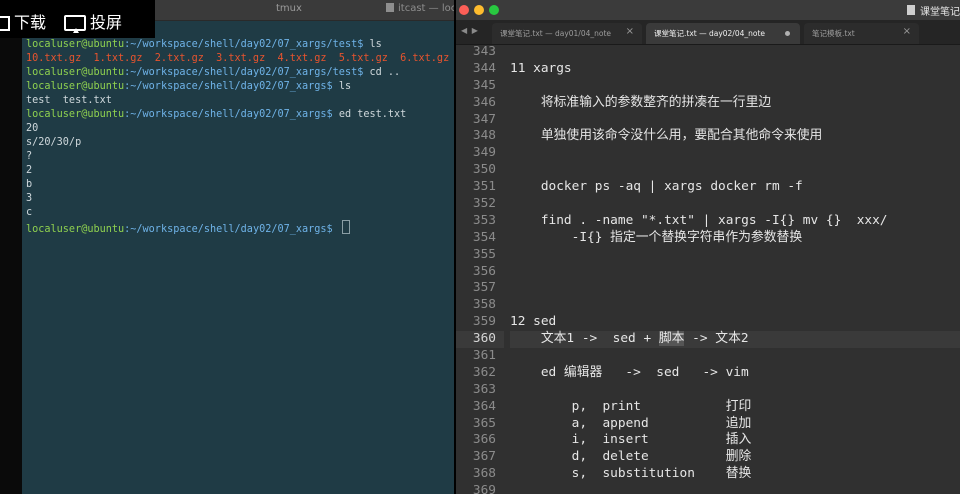 This screenshot has width=960, height=494. What do you see at coordinates (484, 389) in the screenshot?
I see `line-number: 363` at bounding box center [484, 389].